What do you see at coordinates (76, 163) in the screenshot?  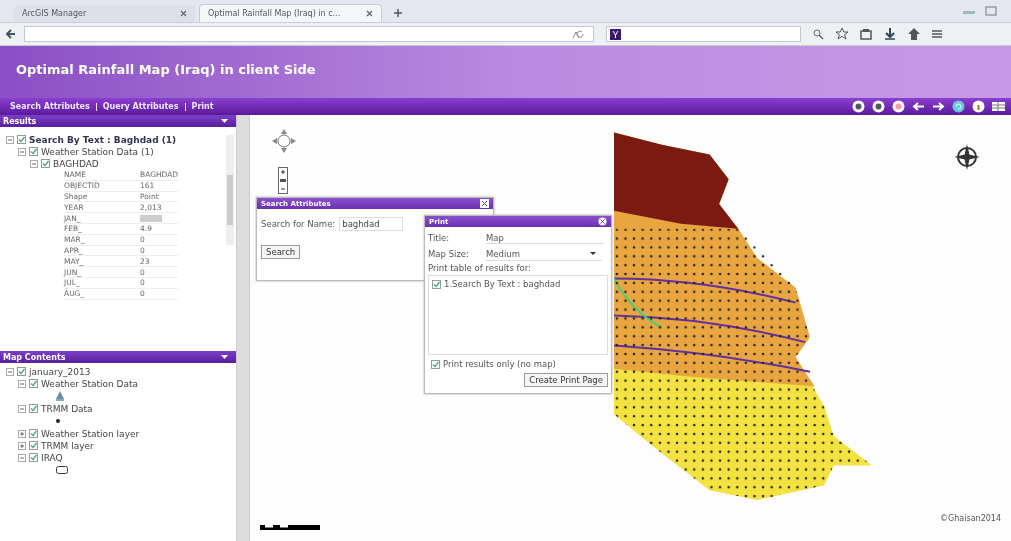 I see `tree-item: BAGHDAD` at bounding box center [76, 163].